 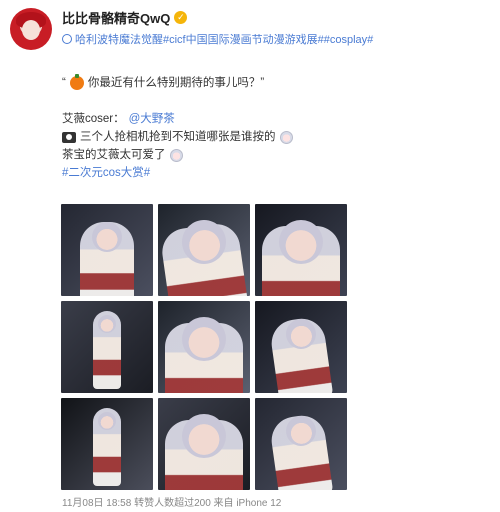 I want to click on tag-line: #二次元cos大赏#, so click(x=272, y=173).